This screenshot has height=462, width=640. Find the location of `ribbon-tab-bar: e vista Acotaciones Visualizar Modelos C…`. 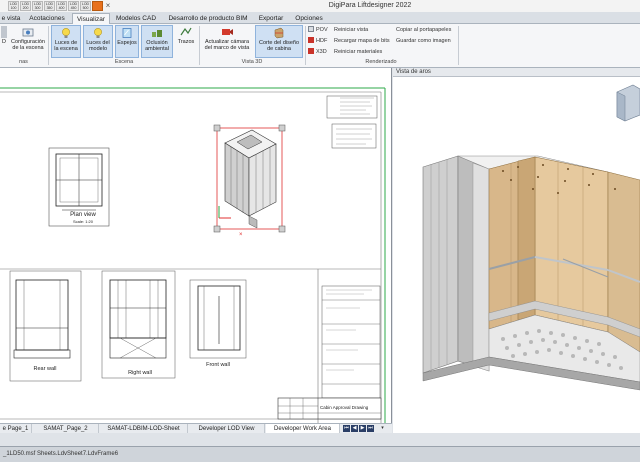

ribbon-tab-bar: e vista Acotaciones Visualizar Modelos C… is located at coordinates (320, 18).